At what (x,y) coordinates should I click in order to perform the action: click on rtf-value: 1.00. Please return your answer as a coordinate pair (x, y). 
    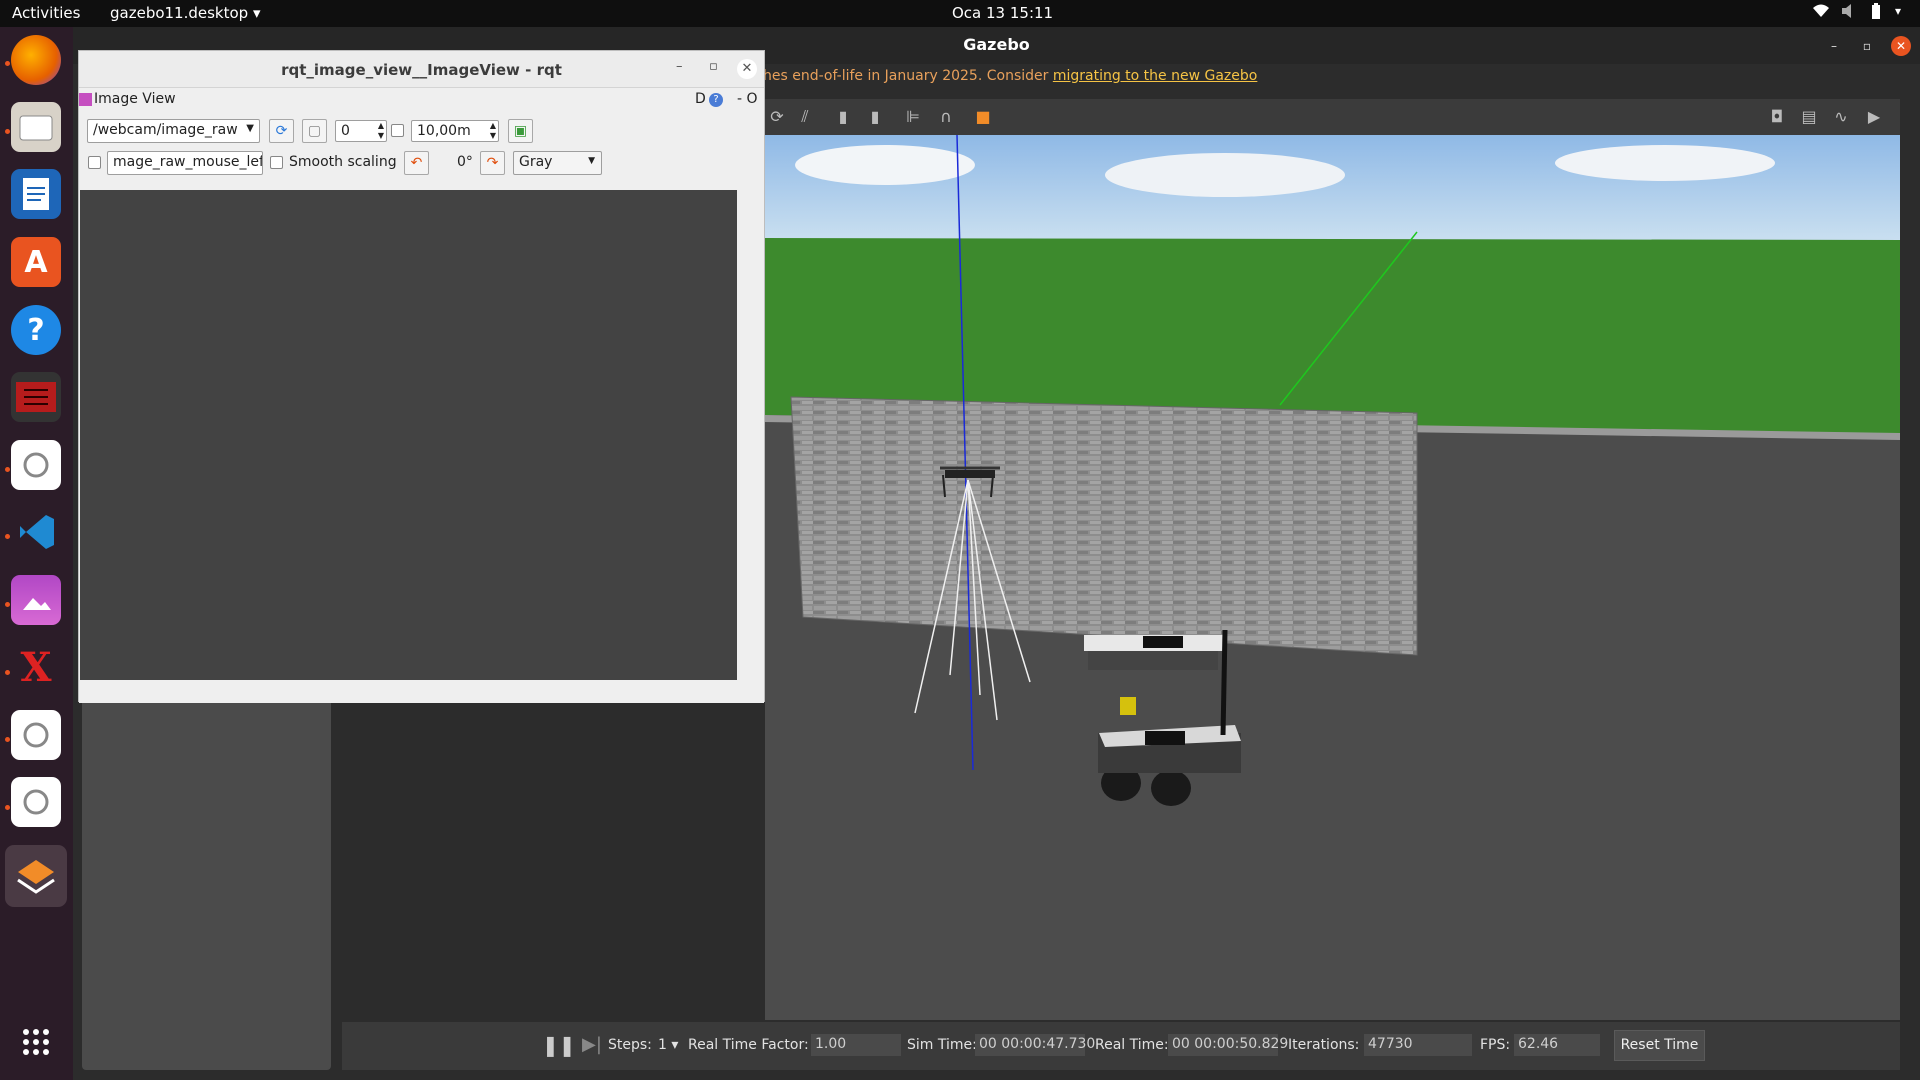
    Looking at the image, I should click on (856, 1045).